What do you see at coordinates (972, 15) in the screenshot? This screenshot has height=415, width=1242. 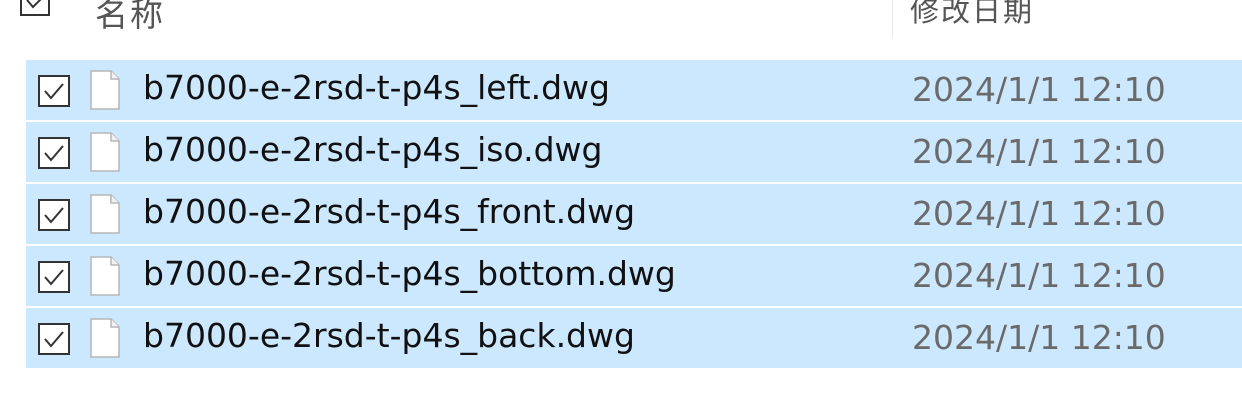 I see `date-modified-column-header: 修改日期` at bounding box center [972, 15].